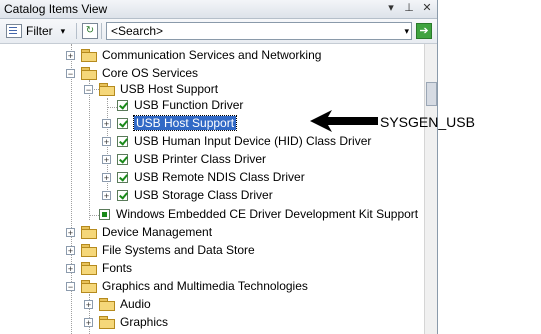  I want to click on filter-button: Filter ▾, so click(35, 31).